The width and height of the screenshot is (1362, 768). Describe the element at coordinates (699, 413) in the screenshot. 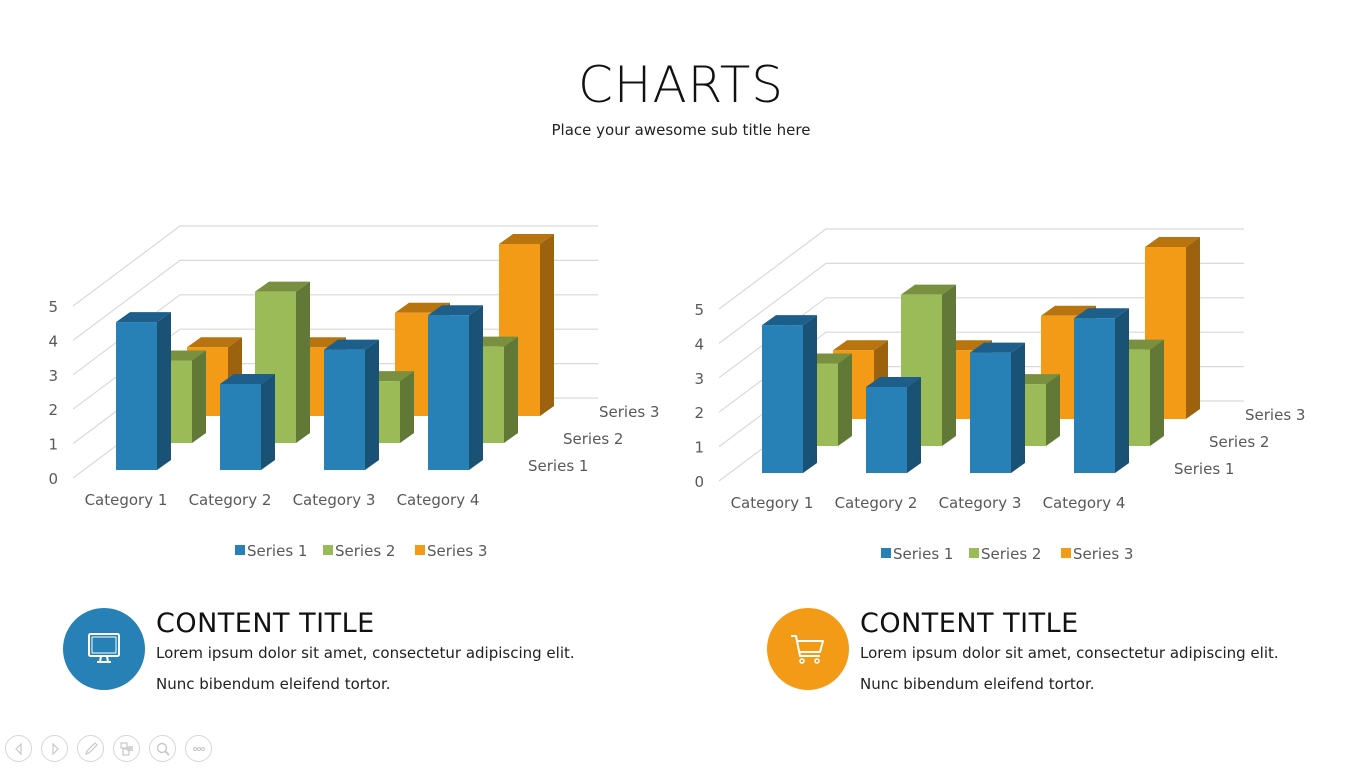

I see `y-tick-label: 2` at that location.